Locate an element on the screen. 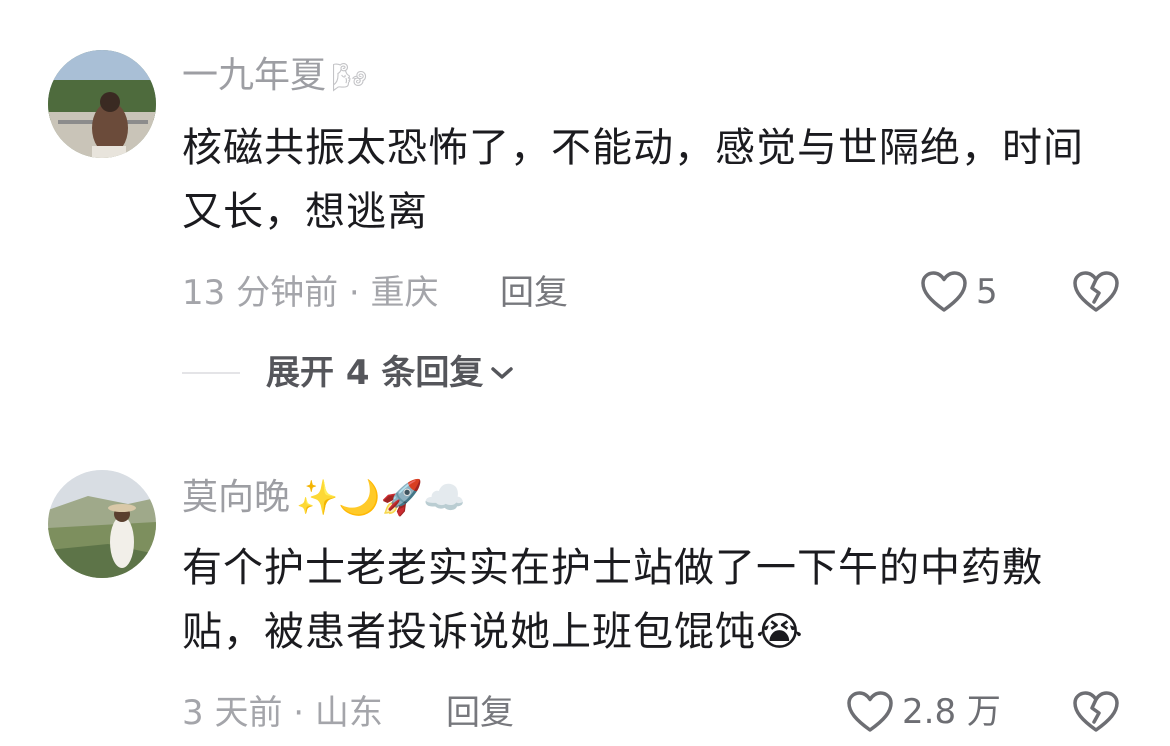 This screenshot has height=746, width=1170. expand-replies-label: 展开 4 条回复 is located at coordinates (375, 373).